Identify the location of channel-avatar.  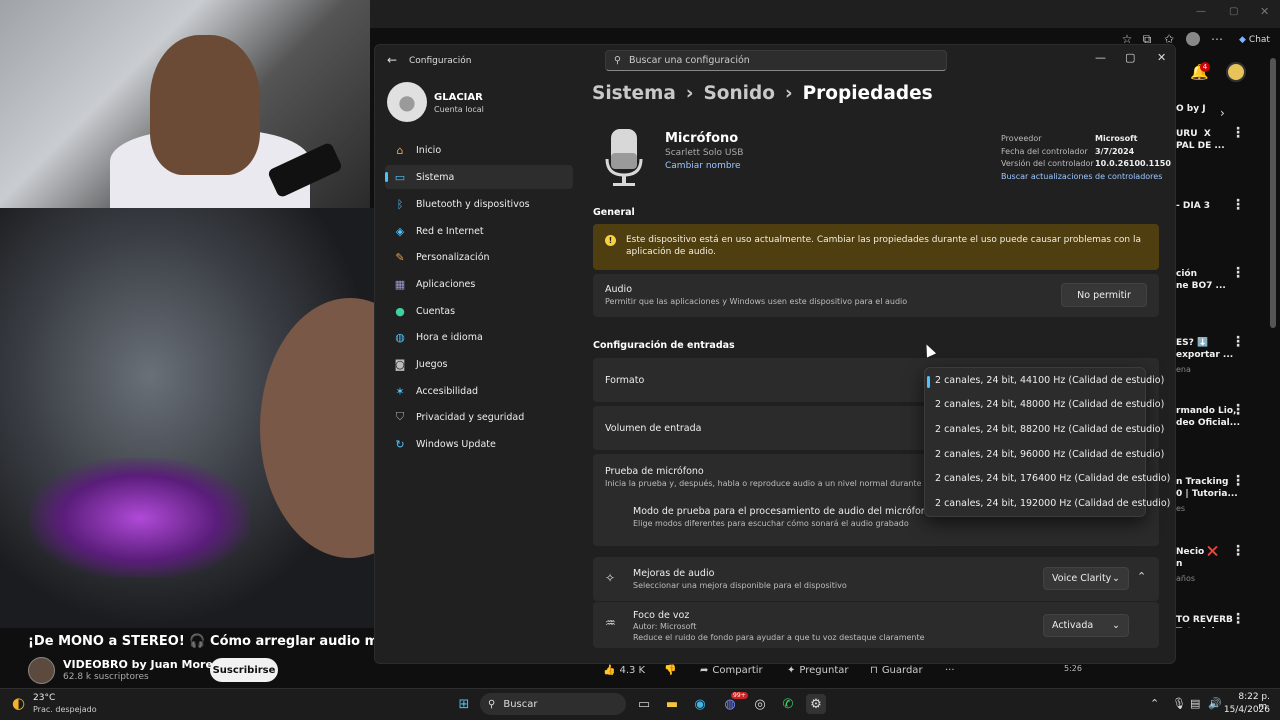
(41, 670).